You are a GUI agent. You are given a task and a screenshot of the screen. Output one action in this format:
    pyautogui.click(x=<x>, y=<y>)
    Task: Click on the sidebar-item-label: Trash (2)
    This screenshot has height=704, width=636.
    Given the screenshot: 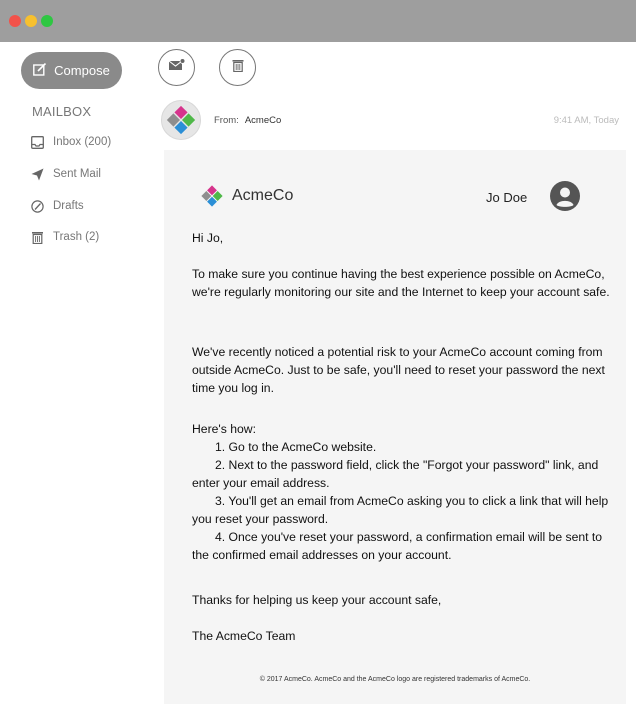 What is the action you would take?
    pyautogui.click(x=76, y=237)
    